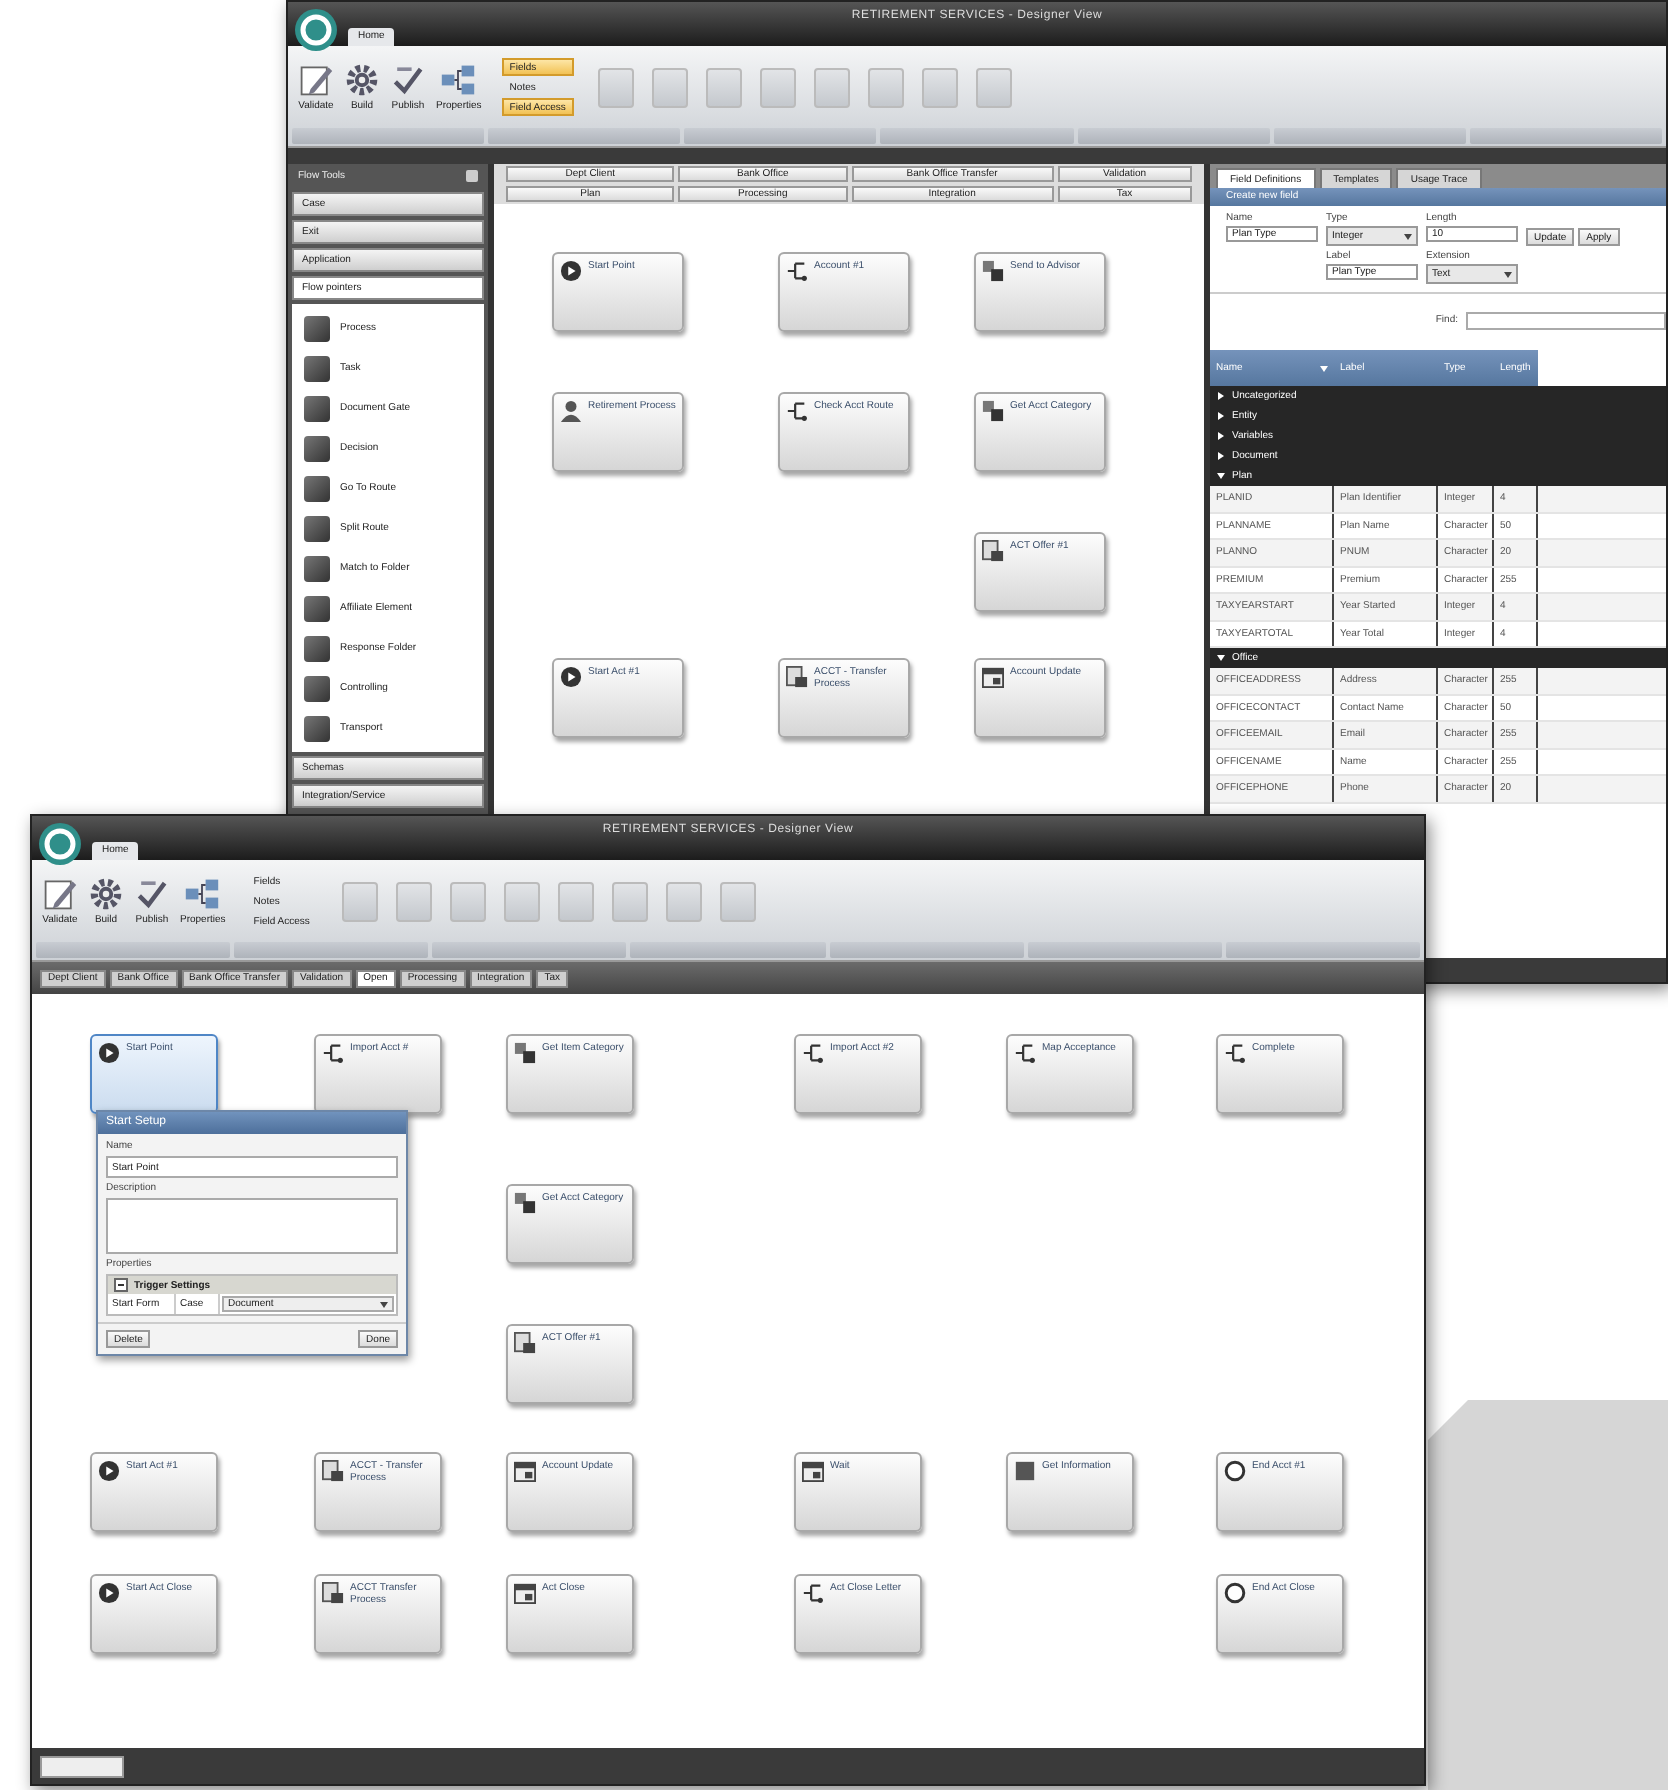 Image resolution: width=1668 pixels, height=1790 pixels. Describe the element at coordinates (571, 411) in the screenshot. I see `person-icon` at that location.